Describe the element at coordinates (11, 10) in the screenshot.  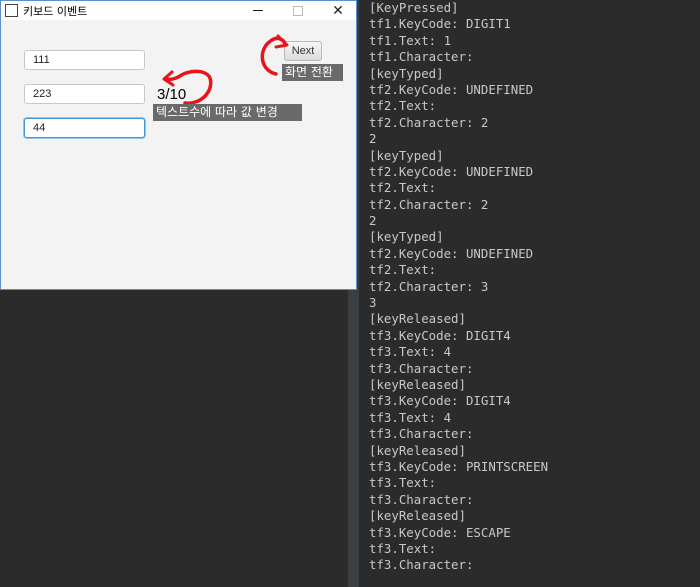
I see `app-icon` at that location.